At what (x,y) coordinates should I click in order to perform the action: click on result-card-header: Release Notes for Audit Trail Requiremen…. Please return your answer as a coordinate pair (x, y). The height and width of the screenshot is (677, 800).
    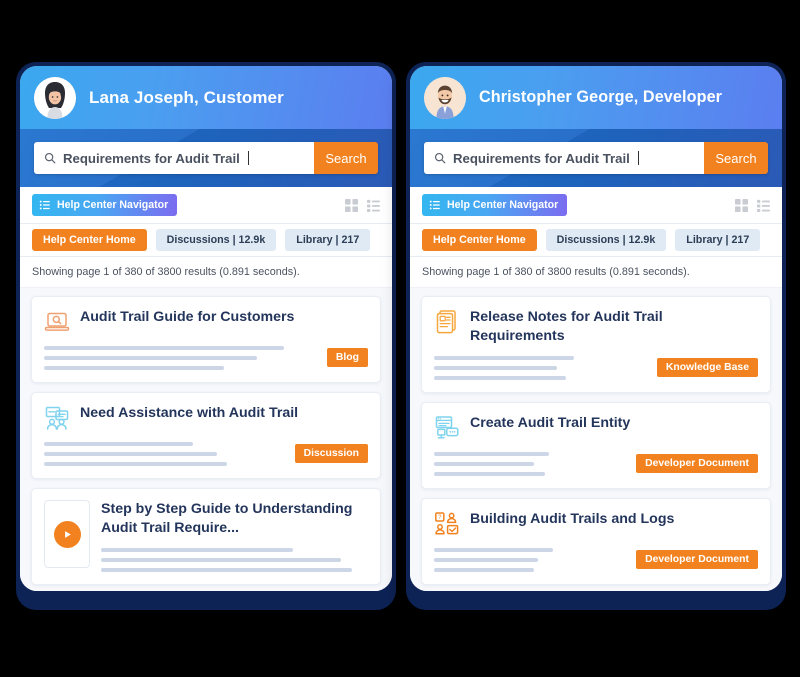
    Looking at the image, I should click on (596, 326).